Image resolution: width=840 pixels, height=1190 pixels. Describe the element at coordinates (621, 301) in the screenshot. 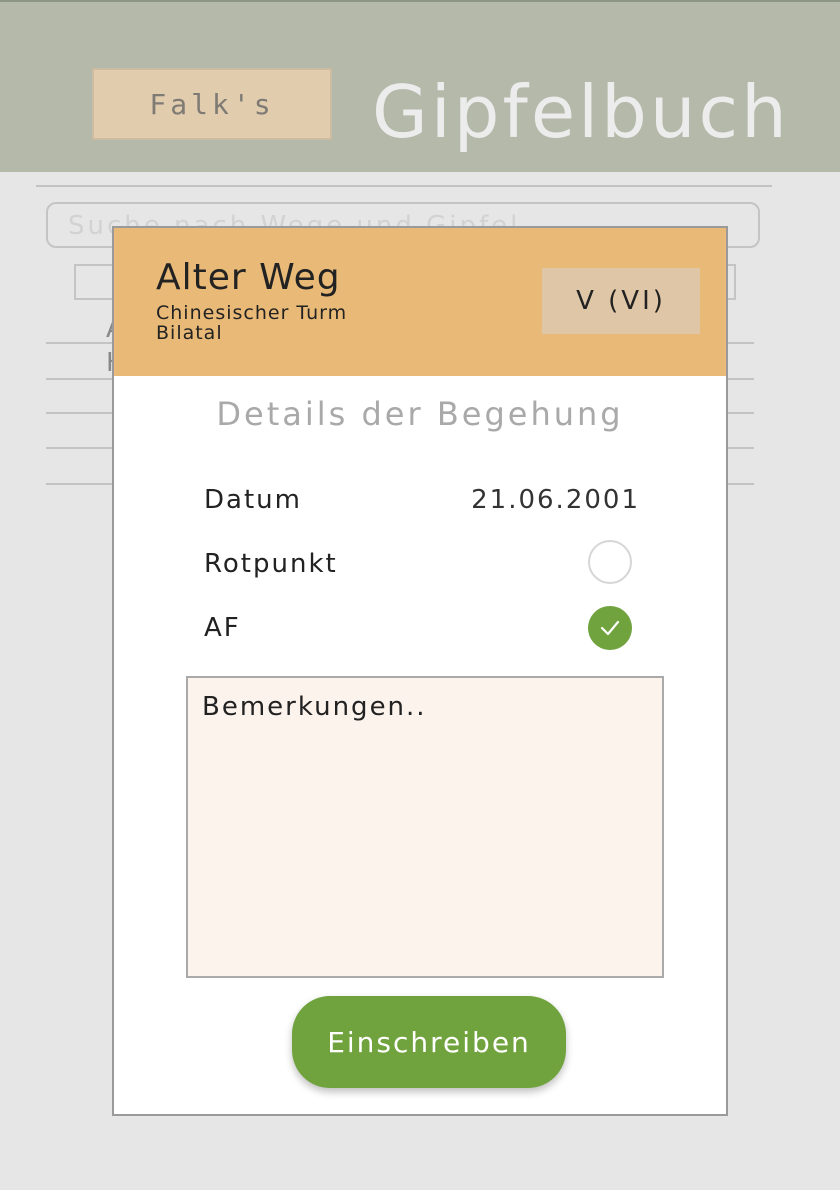

I see `grade-badge: V (VI)` at that location.